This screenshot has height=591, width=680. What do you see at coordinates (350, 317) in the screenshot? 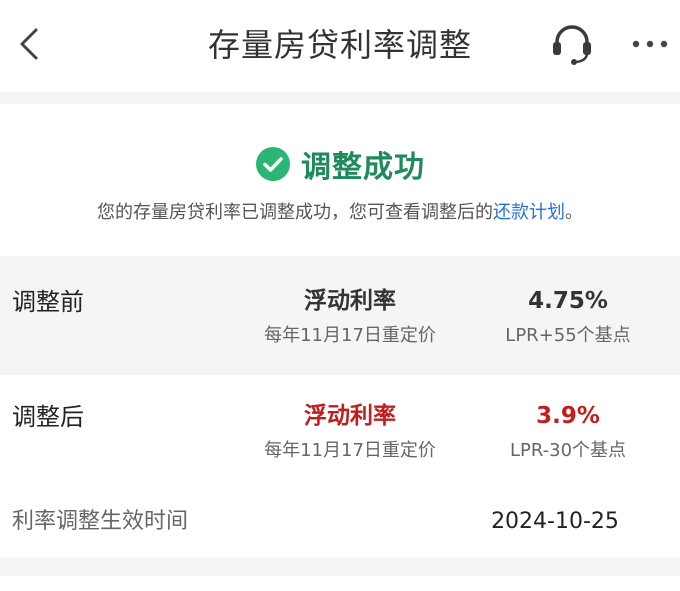
I see `before-type-col: 浮动利率 每年11月17日重定价` at bounding box center [350, 317].